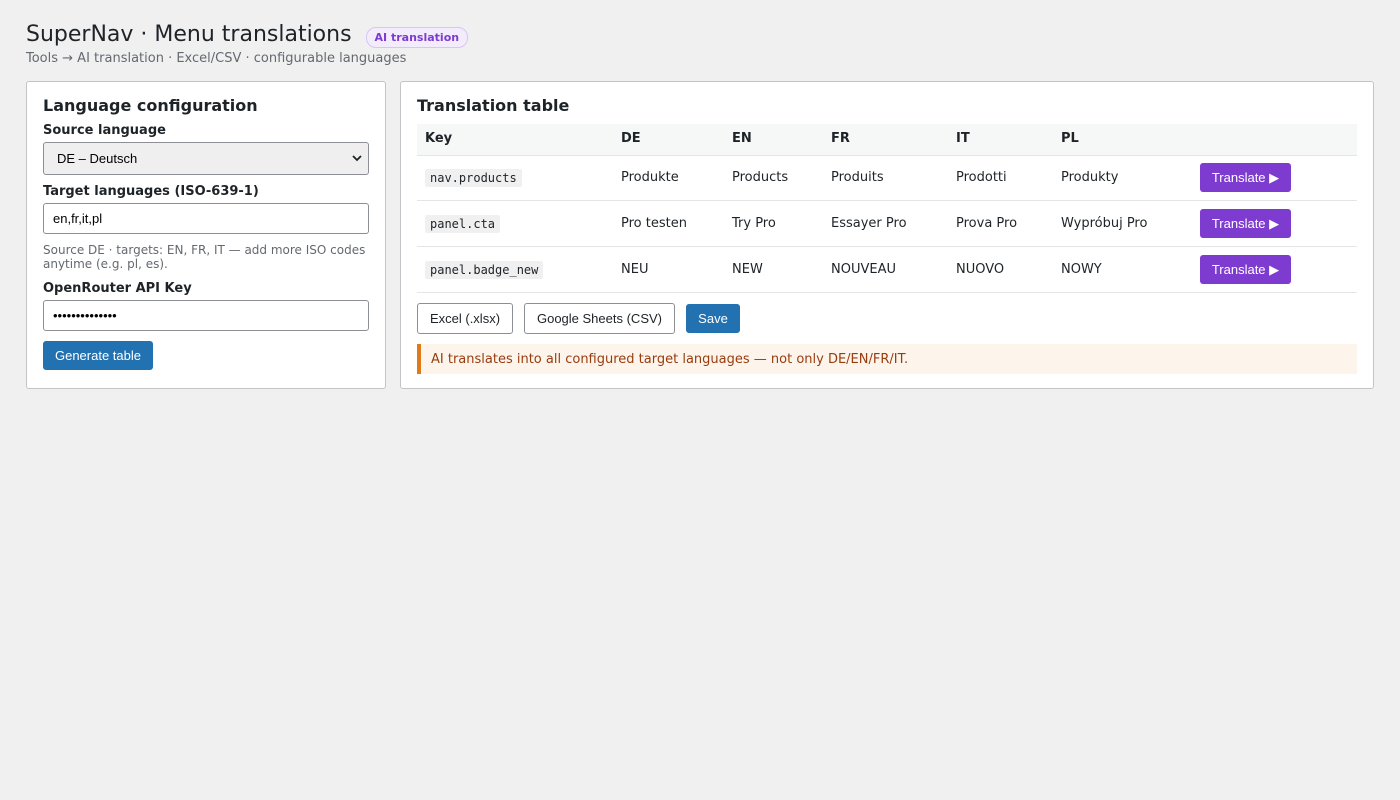 The height and width of the screenshot is (800, 1400). Describe the element at coordinates (742, 138) in the screenshot. I see `column-header-en: EN` at that location.